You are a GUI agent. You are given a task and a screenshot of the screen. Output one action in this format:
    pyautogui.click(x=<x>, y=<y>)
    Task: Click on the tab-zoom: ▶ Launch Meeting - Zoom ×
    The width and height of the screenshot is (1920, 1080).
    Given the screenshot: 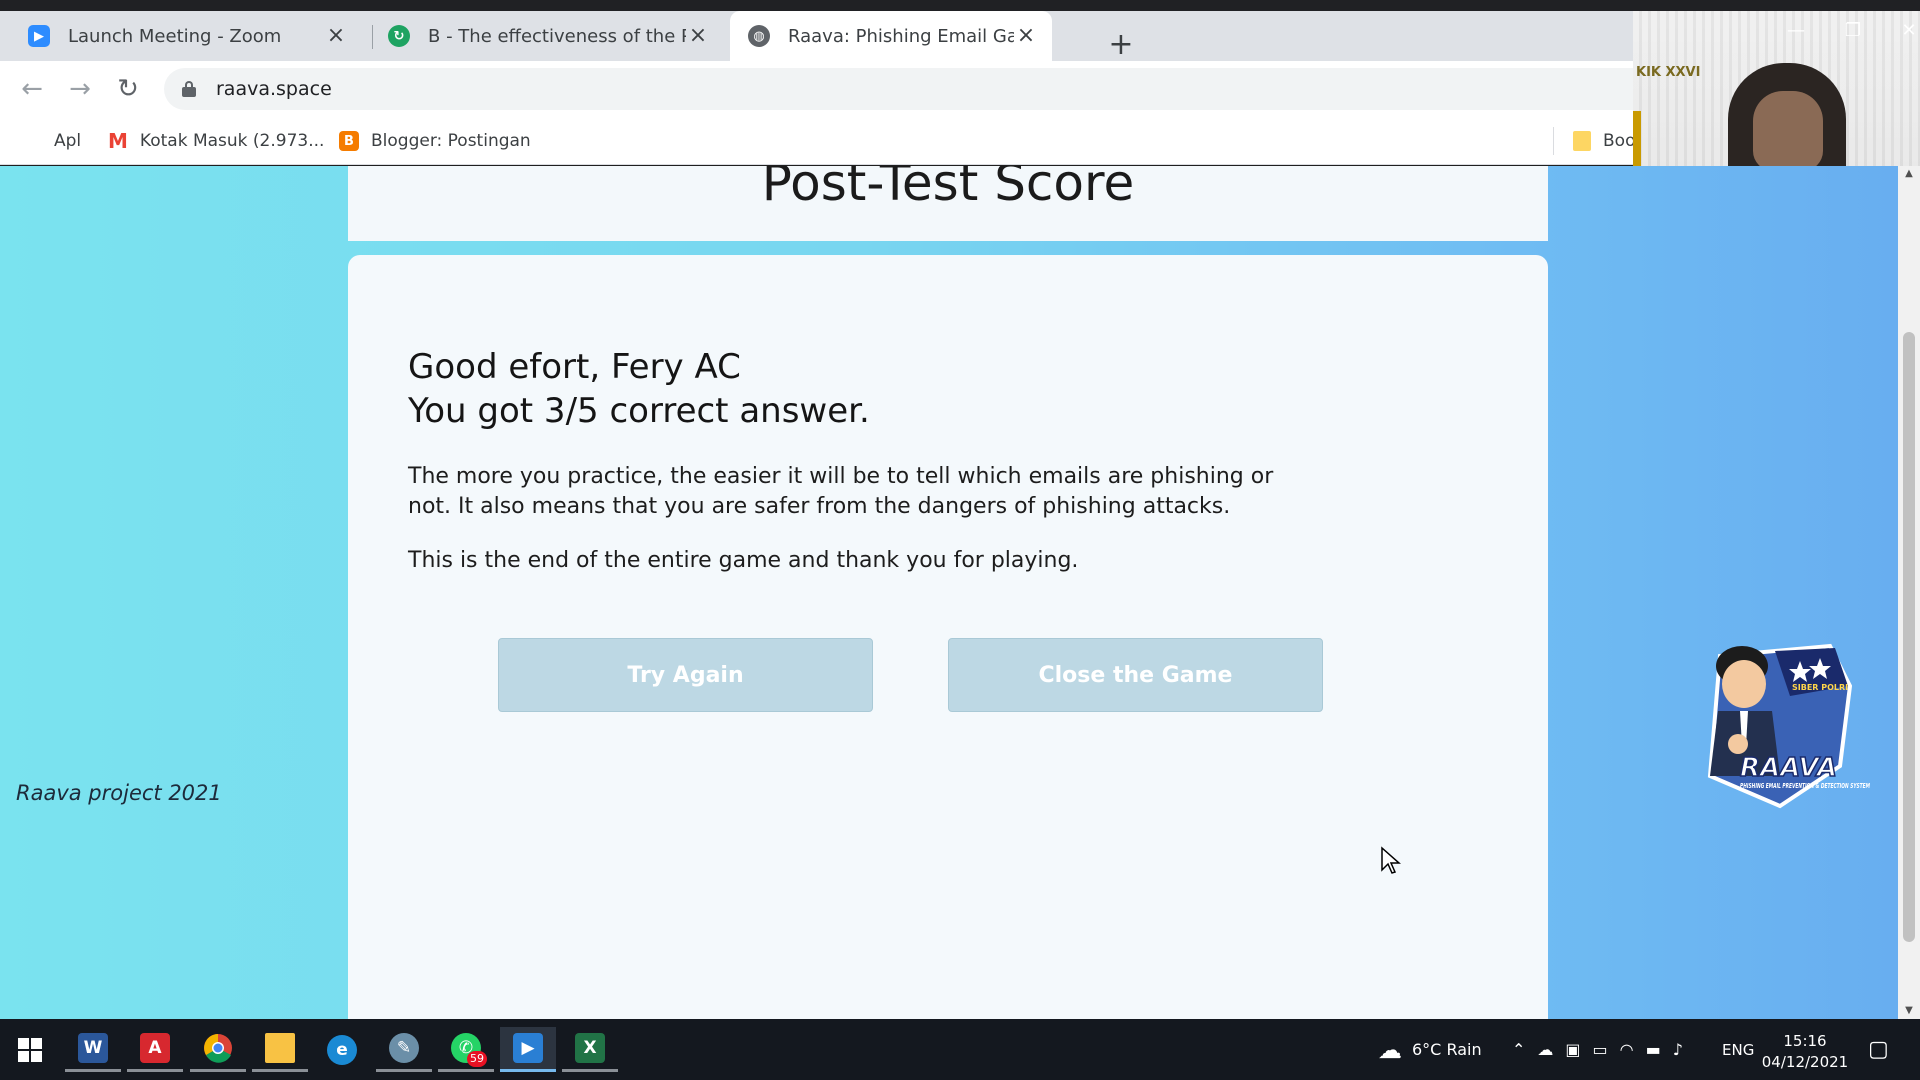 What is the action you would take?
    pyautogui.click(x=181, y=36)
    